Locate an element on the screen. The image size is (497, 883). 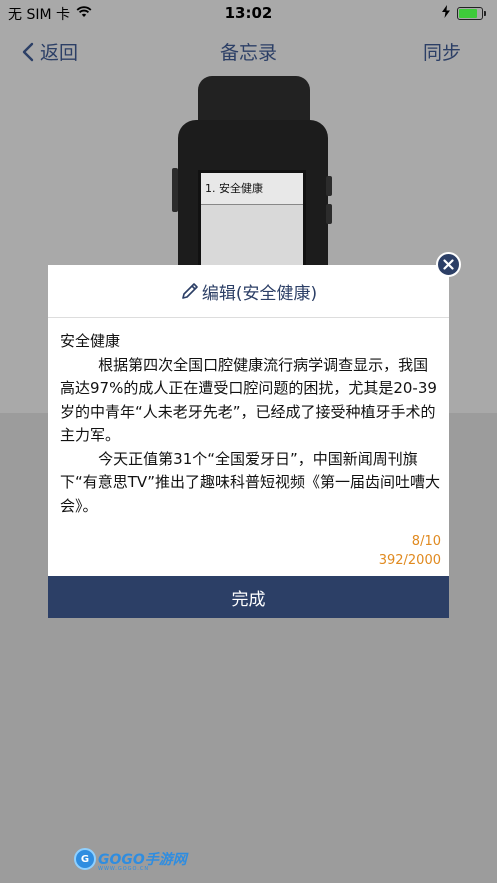
close-button is located at coordinates (448, 264).